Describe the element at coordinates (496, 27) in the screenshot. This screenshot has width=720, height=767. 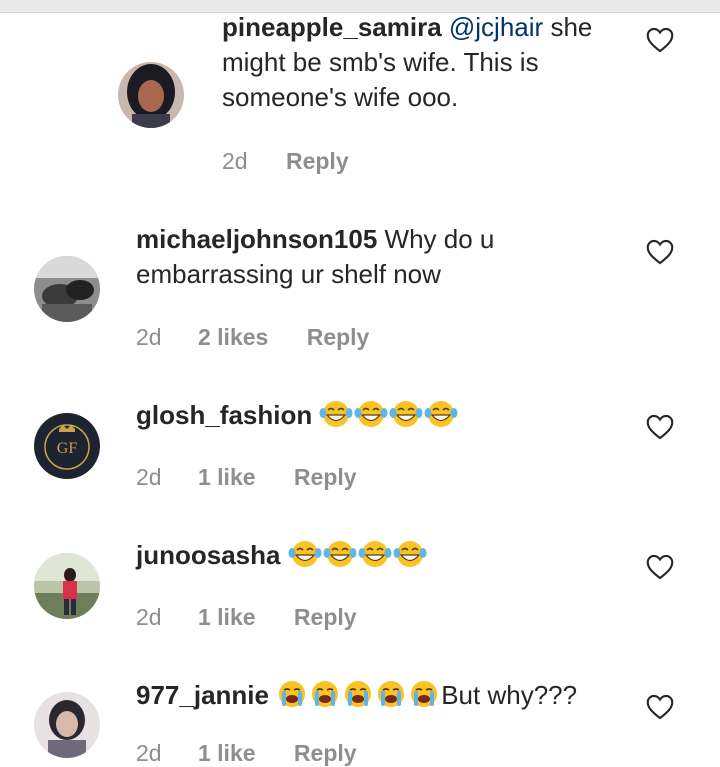
I see `comment-mention: @jcjhair` at that location.